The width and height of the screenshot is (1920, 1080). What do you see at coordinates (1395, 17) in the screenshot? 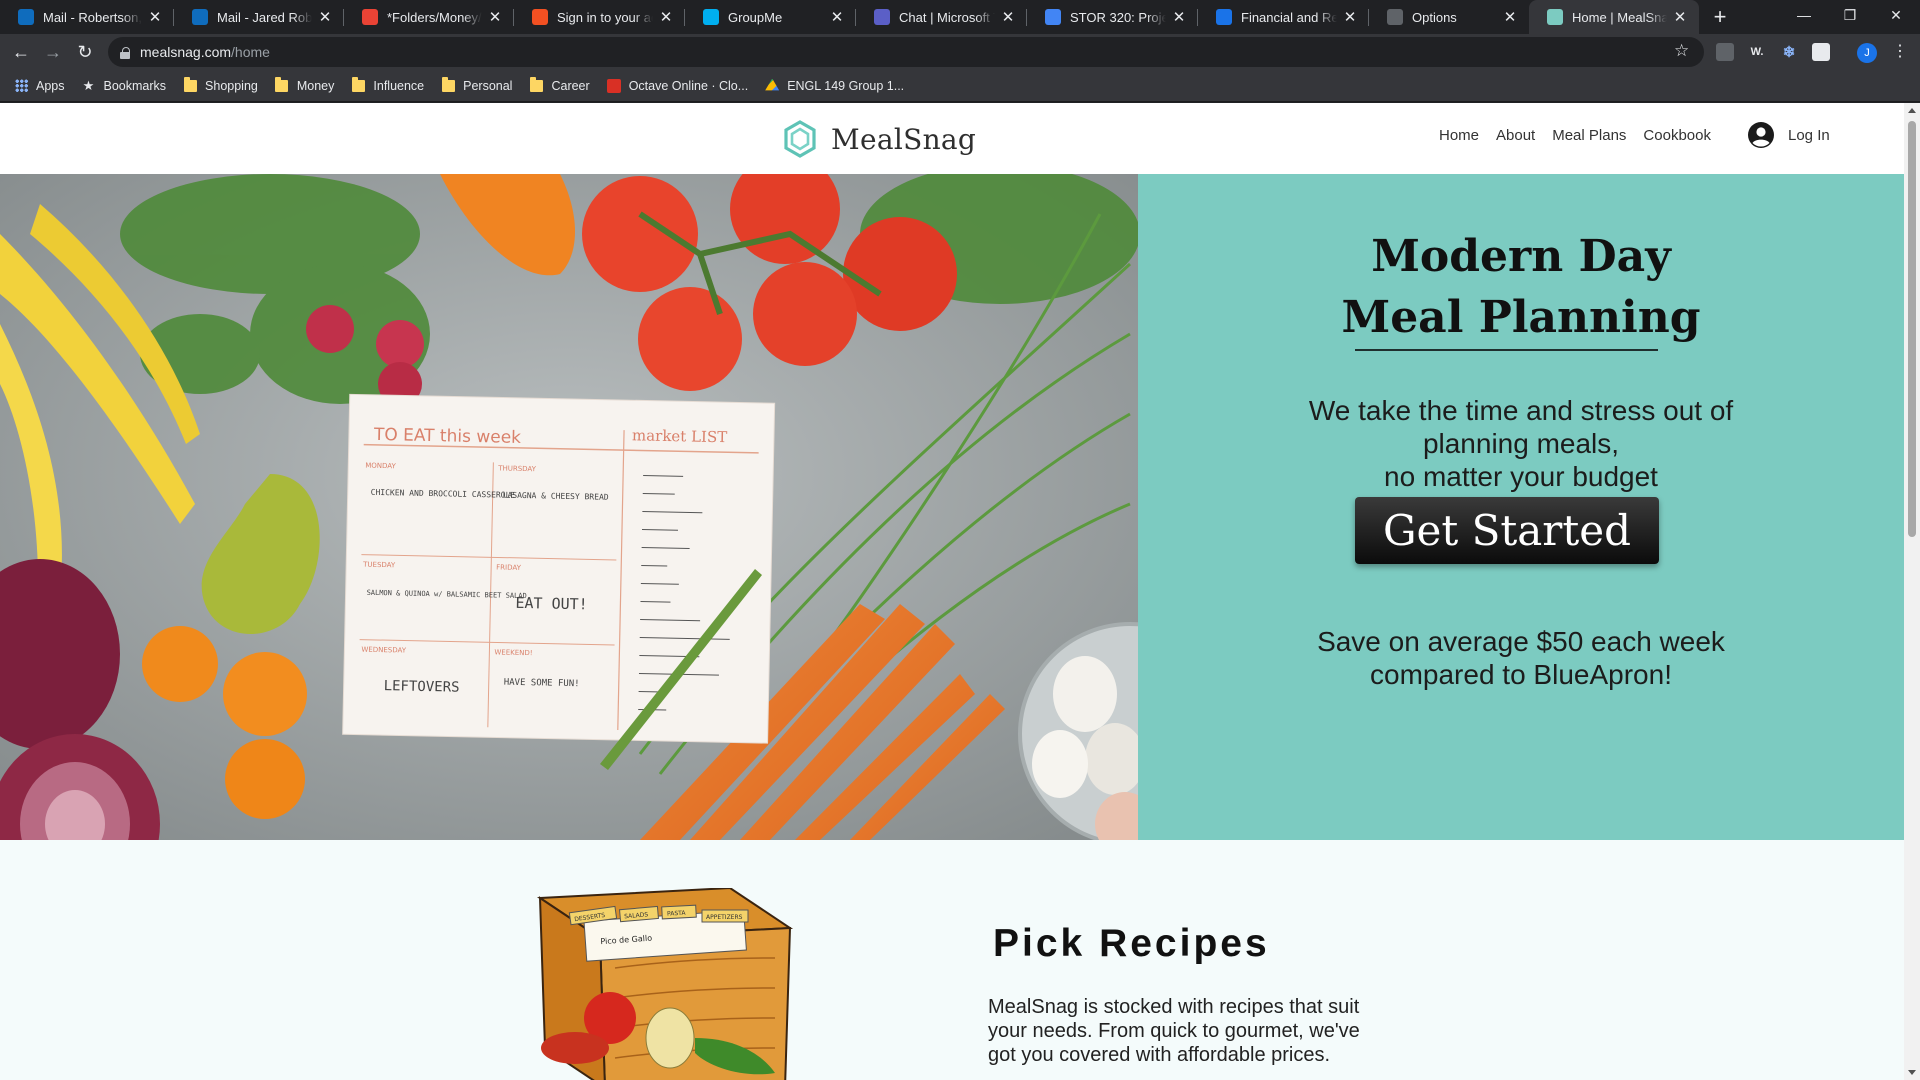
I see `options-icon` at bounding box center [1395, 17].